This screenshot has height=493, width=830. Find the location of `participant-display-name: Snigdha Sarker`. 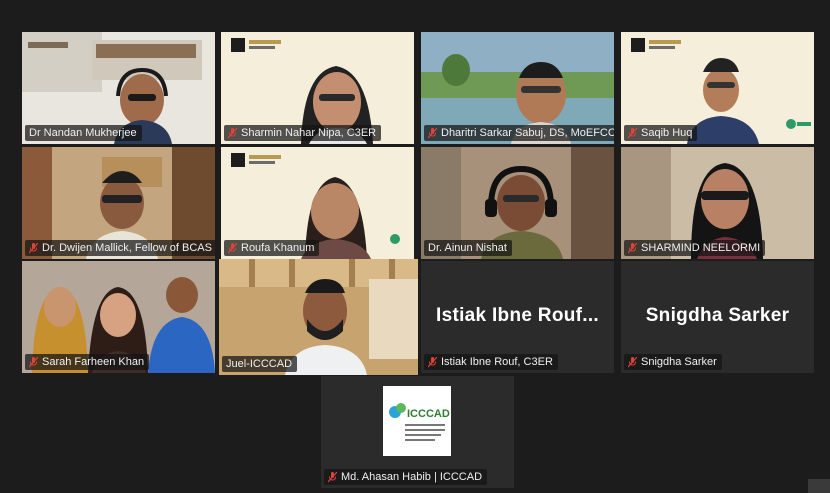

participant-display-name: Snigdha Sarker is located at coordinates (717, 315).